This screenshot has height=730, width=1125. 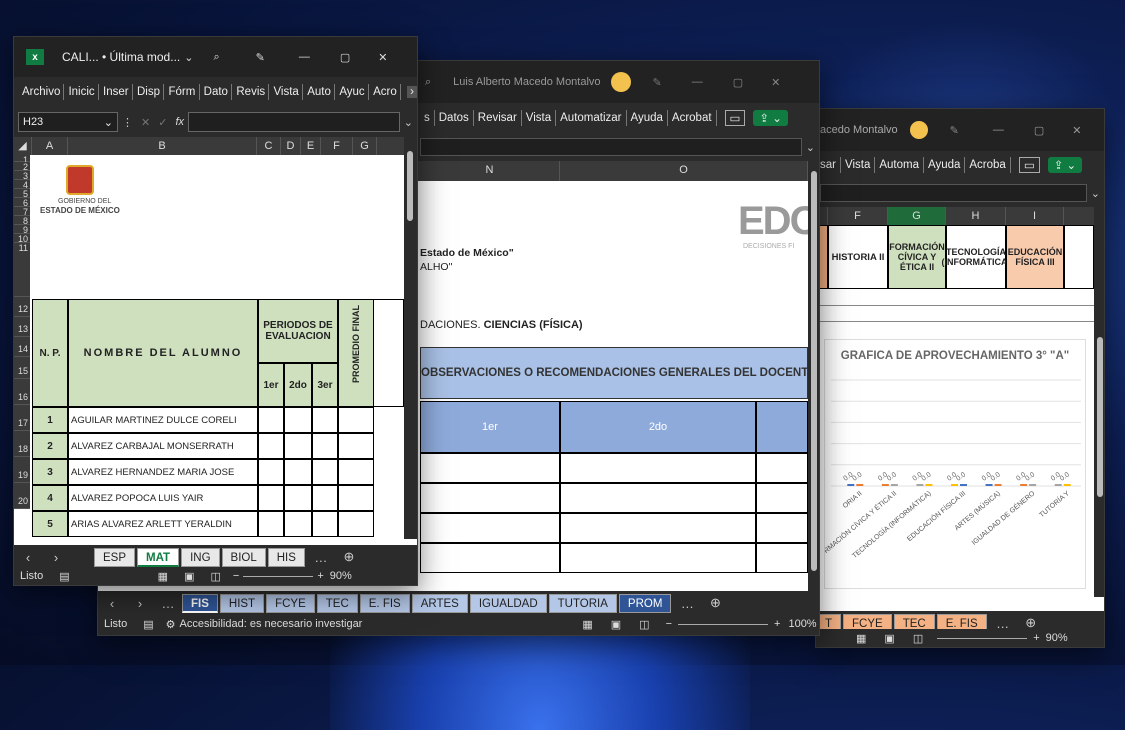 What do you see at coordinates (171, 624) in the screenshot?
I see `accessibility-icon: ⚙` at bounding box center [171, 624].